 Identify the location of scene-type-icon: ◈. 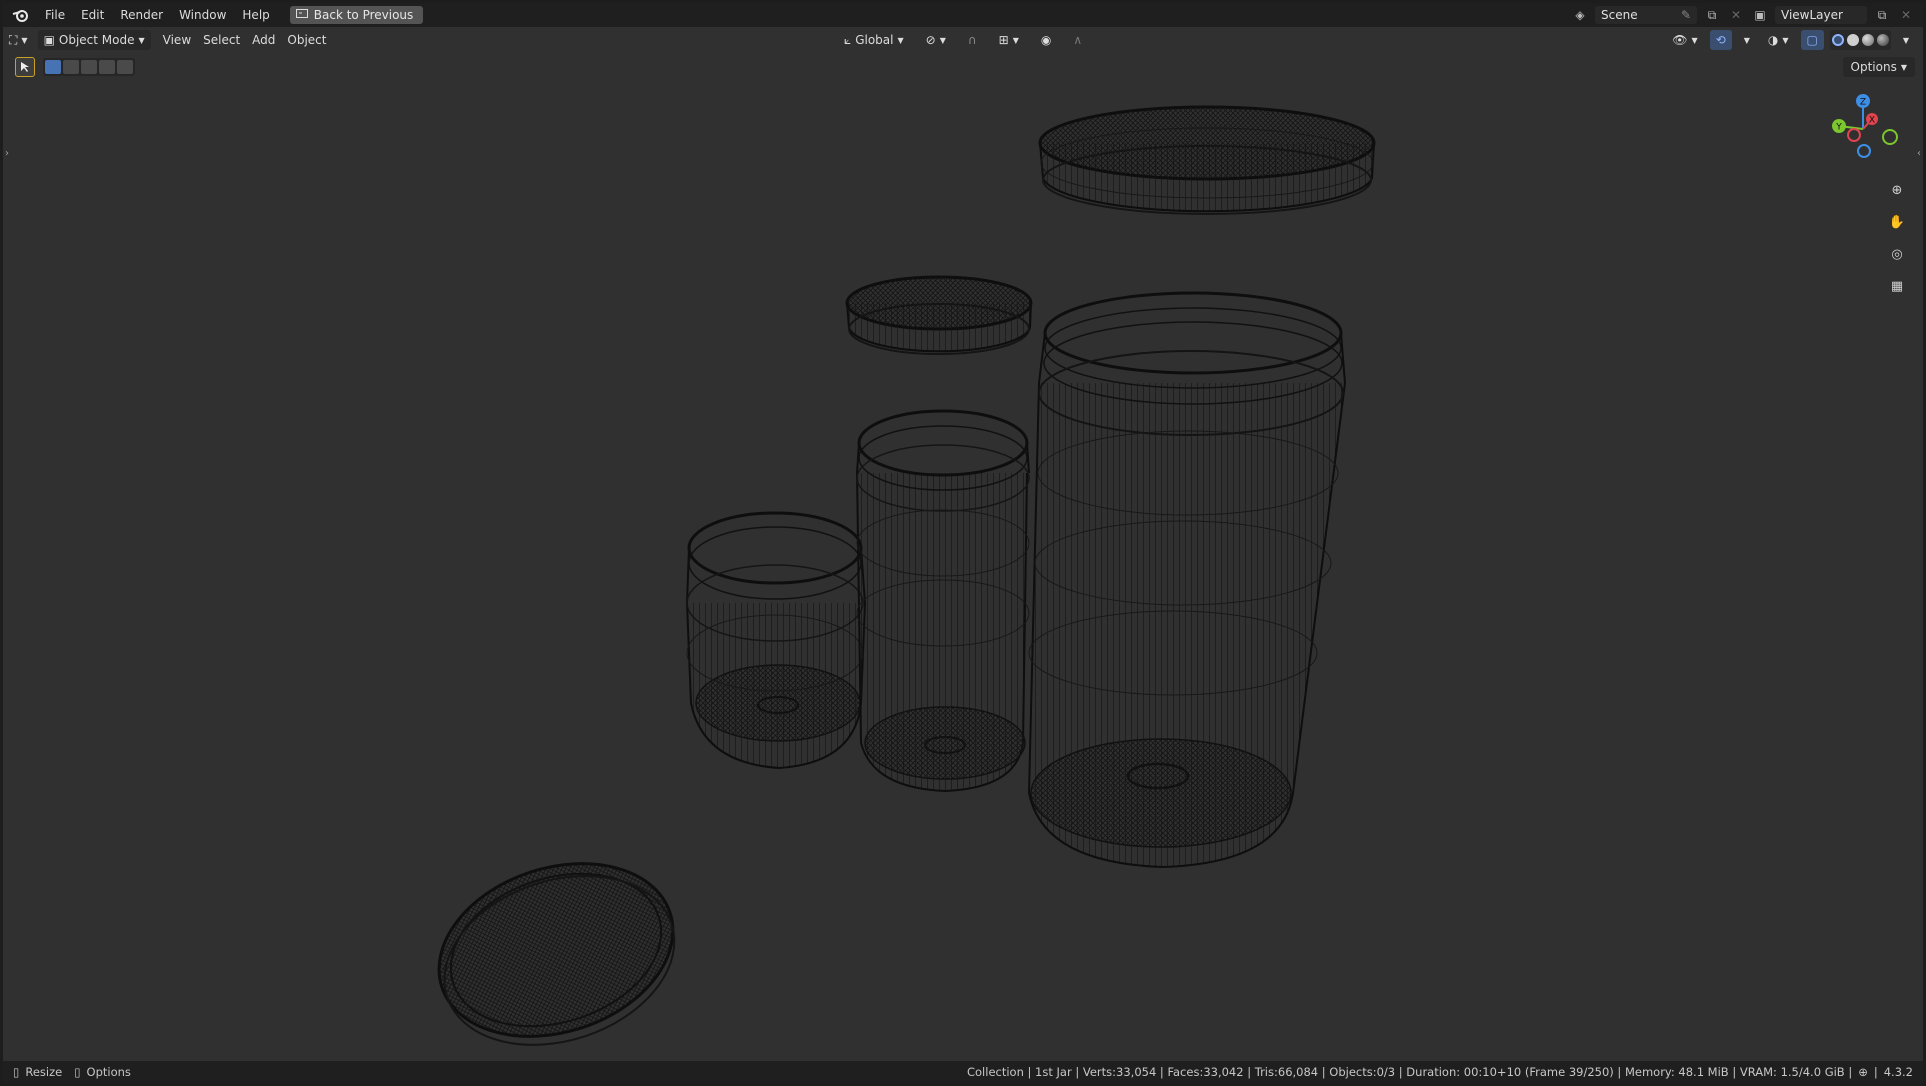
(1580, 15).